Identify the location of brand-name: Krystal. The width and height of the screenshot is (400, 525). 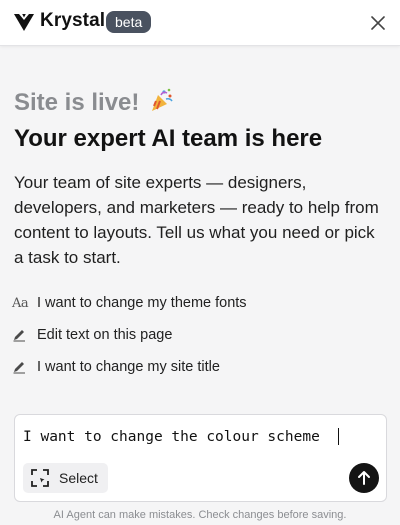
(73, 20).